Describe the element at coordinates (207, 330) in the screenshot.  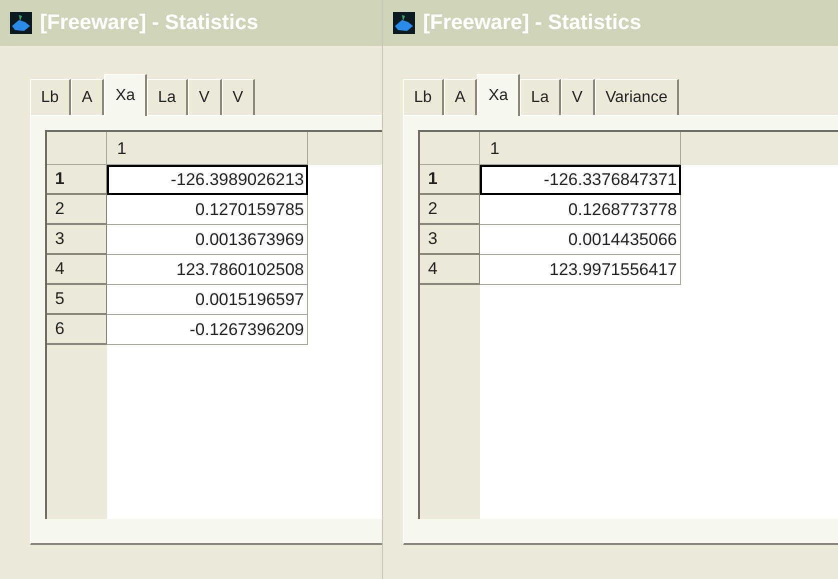
I see `table-cell: -0.1267396209` at that location.